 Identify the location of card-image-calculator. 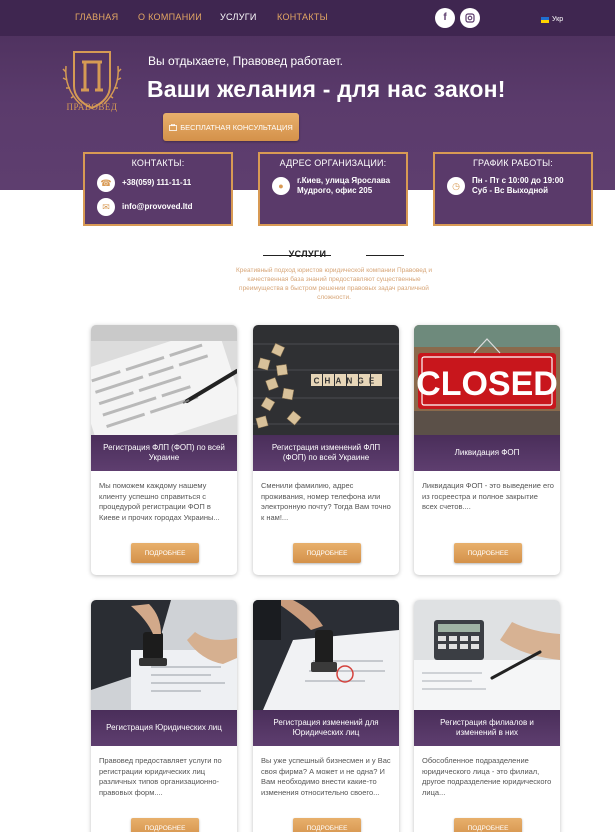
(487, 655).